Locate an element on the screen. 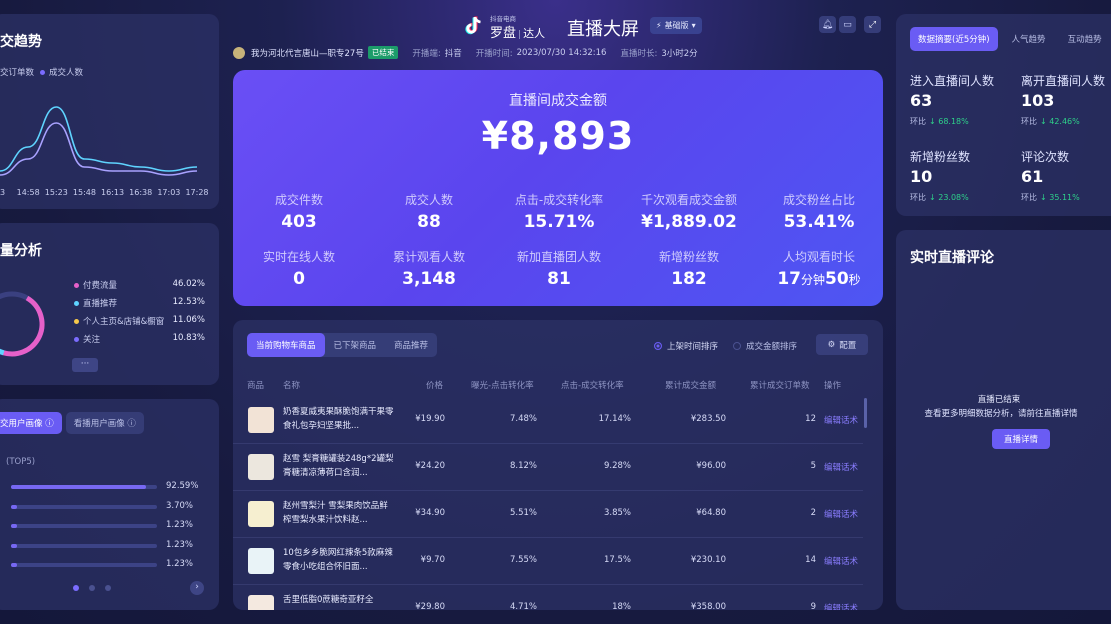 This screenshot has height=624, width=1111. detail-hint: 查看更多明细数据分析，请前往直播详情 is located at coordinates (1001, 414).